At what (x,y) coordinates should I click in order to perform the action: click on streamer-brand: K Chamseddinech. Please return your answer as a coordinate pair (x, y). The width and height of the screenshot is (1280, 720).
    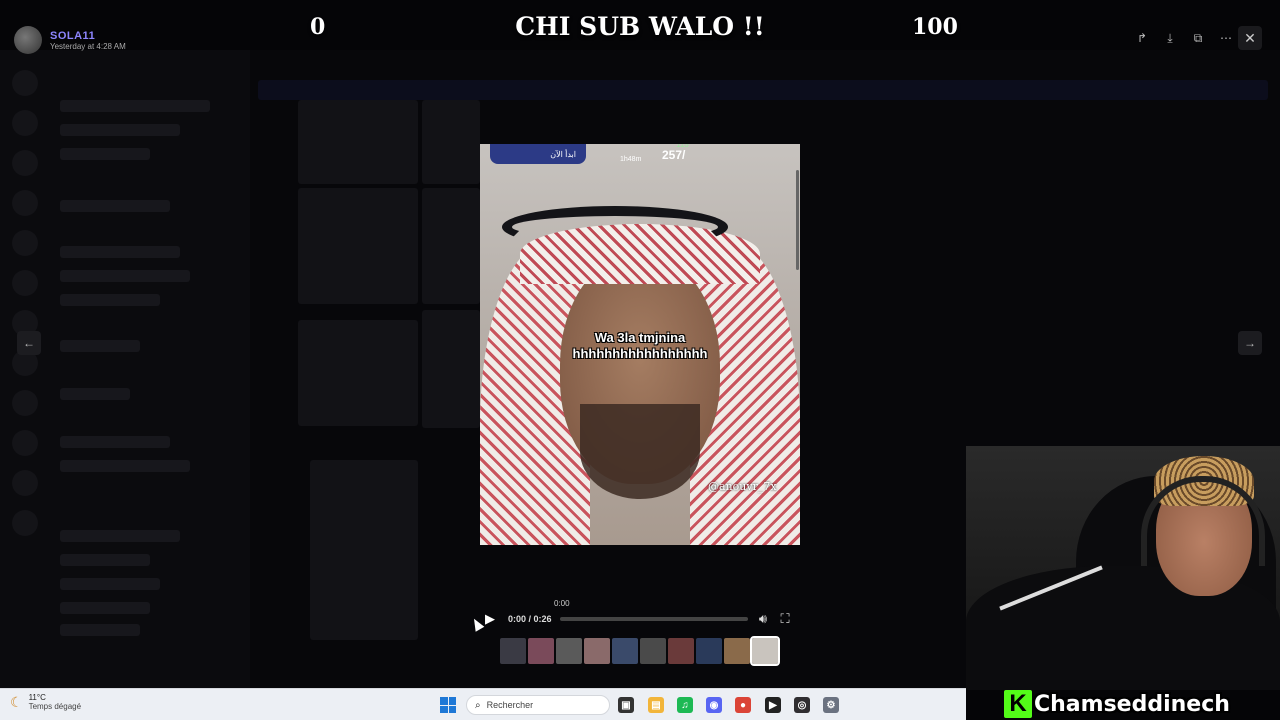
    Looking at the image, I should click on (1117, 704).